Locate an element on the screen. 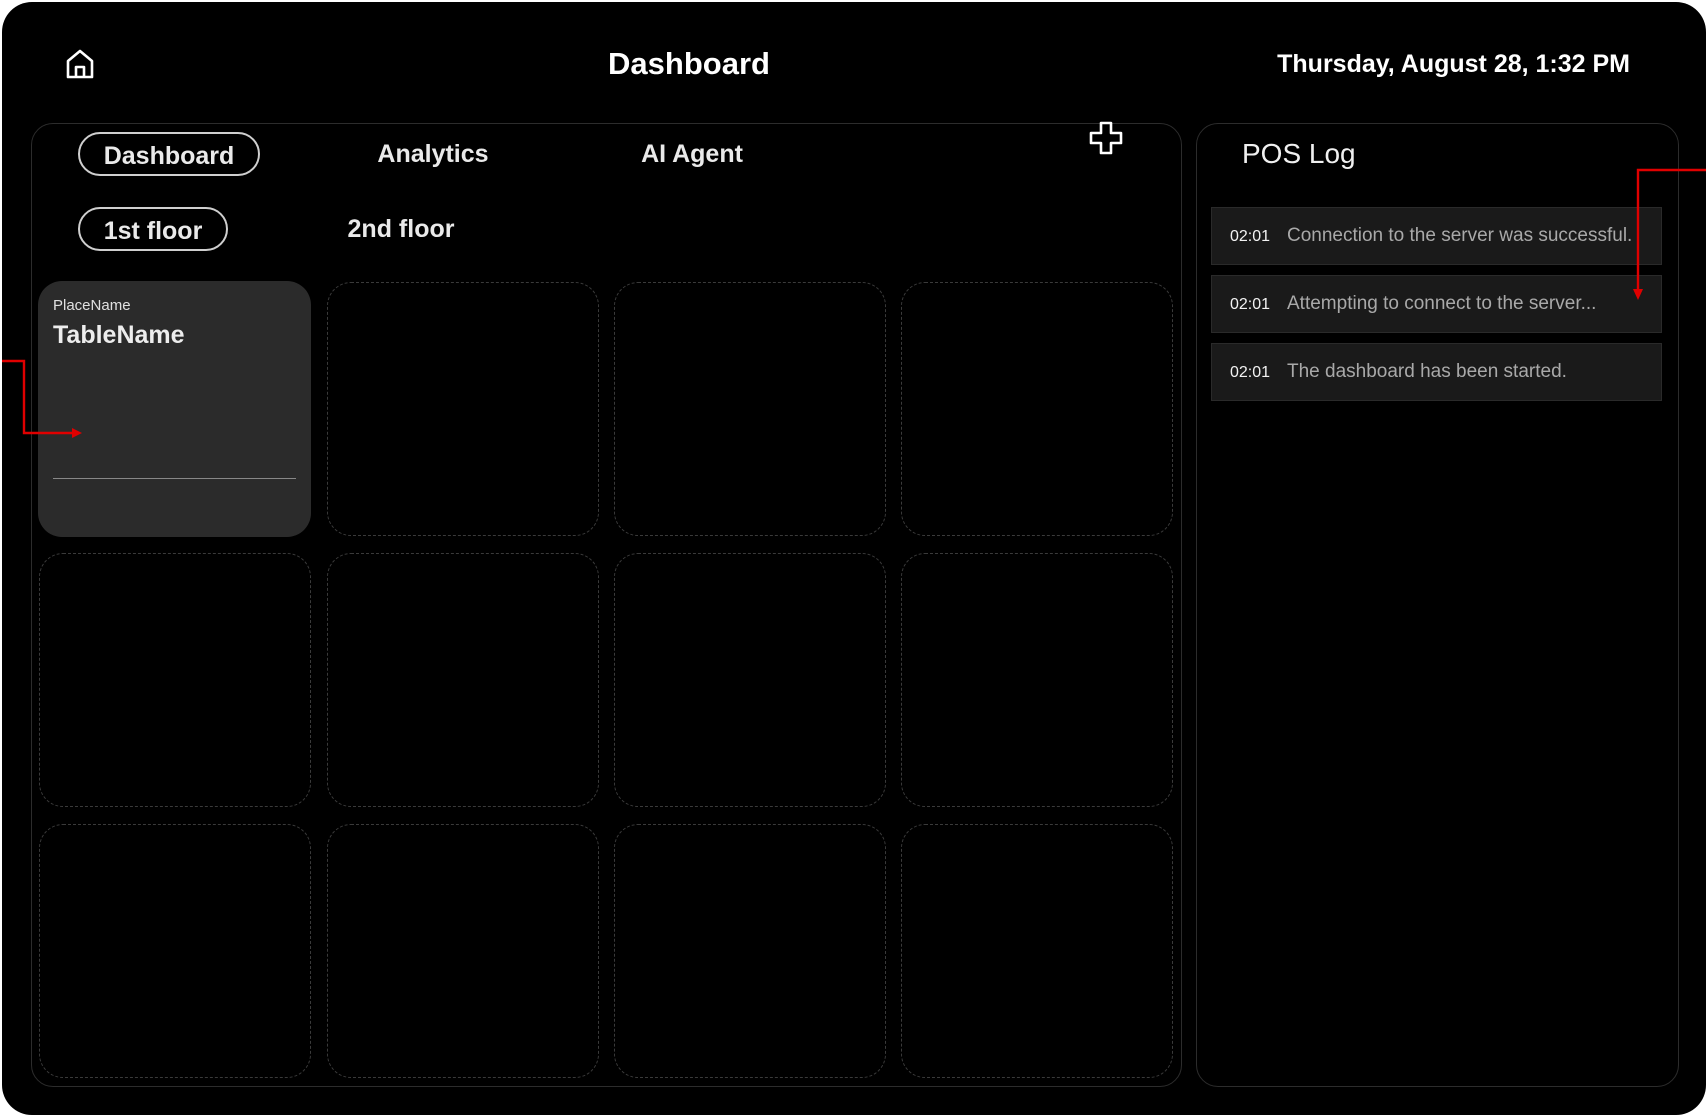  plus-icon is located at coordinates (1106, 138).